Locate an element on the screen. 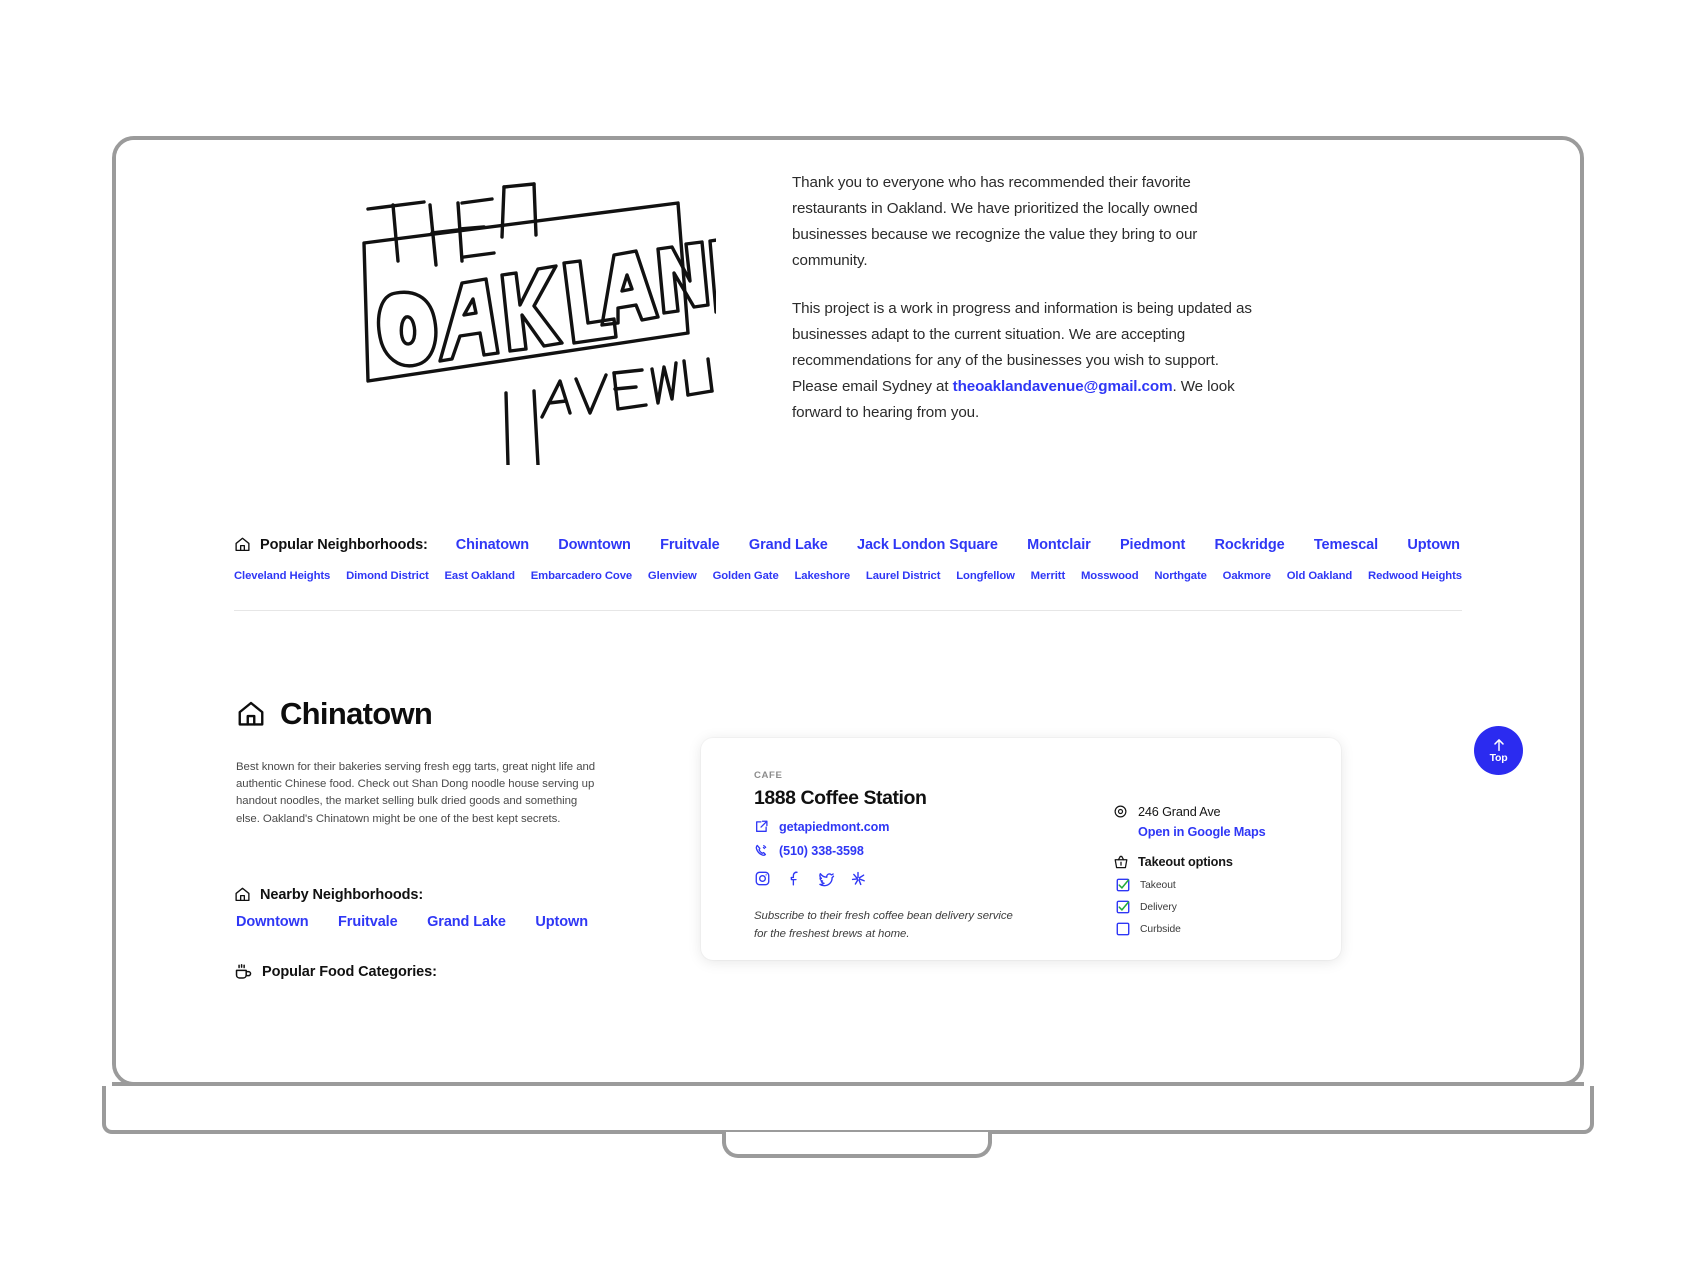 The height and width of the screenshot is (1270, 1694). email-link: theoaklandavenue@gmail.com is located at coordinates (1063, 386).